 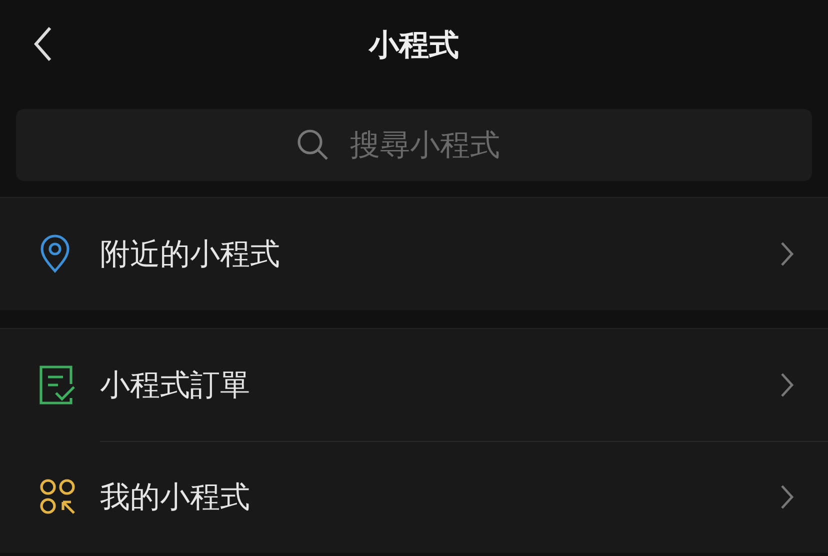 What do you see at coordinates (440, 145) in the screenshot?
I see `search-field: 搜尋小程式` at bounding box center [440, 145].